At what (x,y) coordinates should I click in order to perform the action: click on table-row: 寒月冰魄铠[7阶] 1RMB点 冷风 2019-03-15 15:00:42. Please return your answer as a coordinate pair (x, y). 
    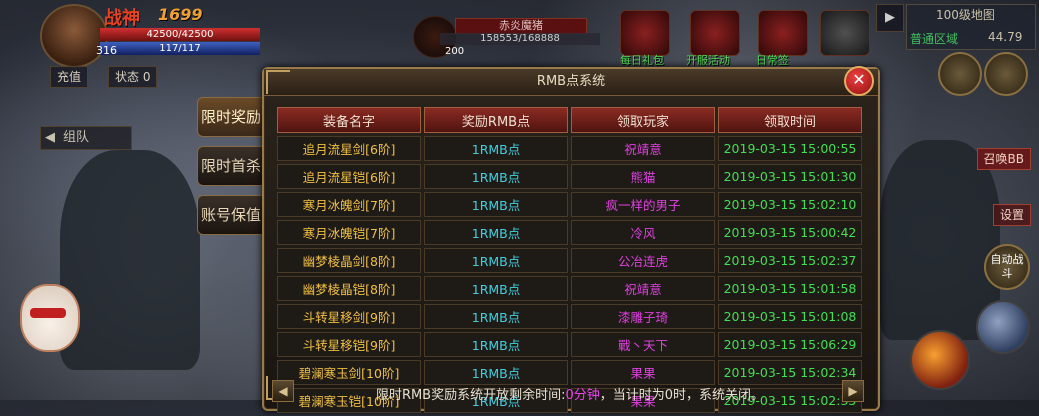
    Looking at the image, I should click on (569, 232).